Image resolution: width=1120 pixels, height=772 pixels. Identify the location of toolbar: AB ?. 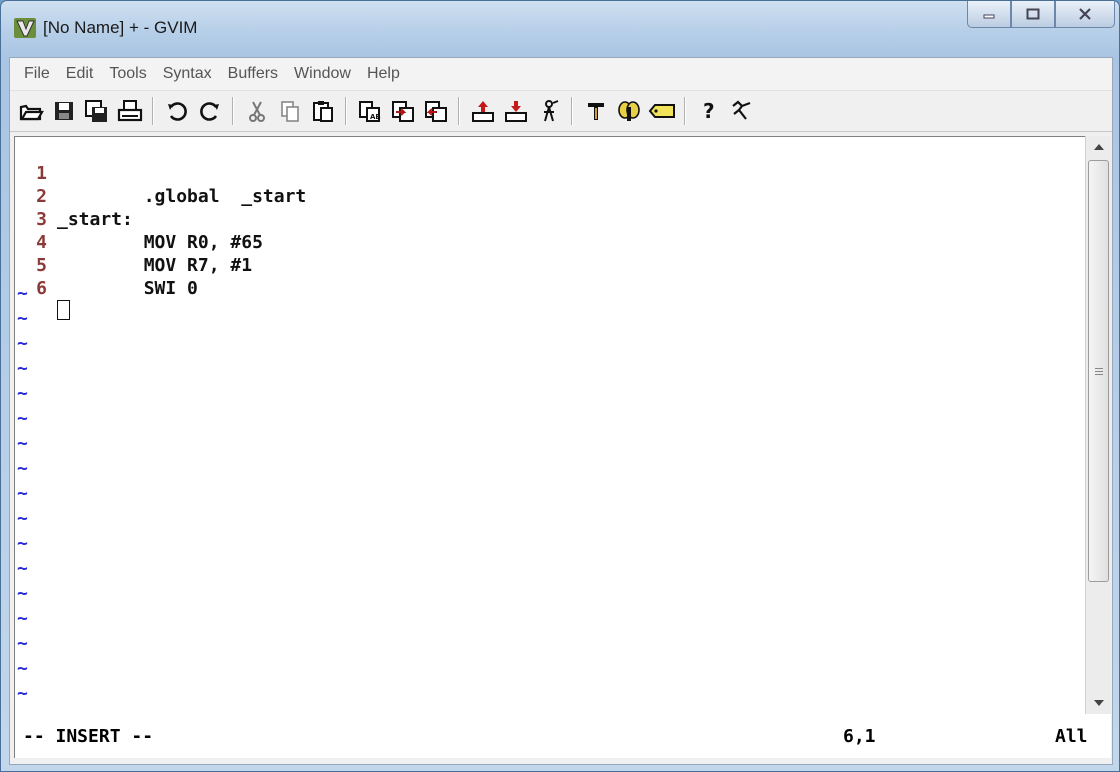
(561, 111).